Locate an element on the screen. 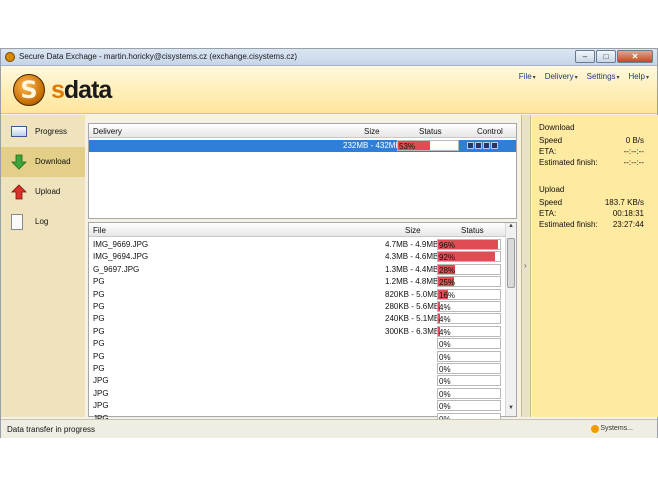 This screenshot has width=658, height=493. sidebar-label-download: Download is located at coordinates (53, 161).